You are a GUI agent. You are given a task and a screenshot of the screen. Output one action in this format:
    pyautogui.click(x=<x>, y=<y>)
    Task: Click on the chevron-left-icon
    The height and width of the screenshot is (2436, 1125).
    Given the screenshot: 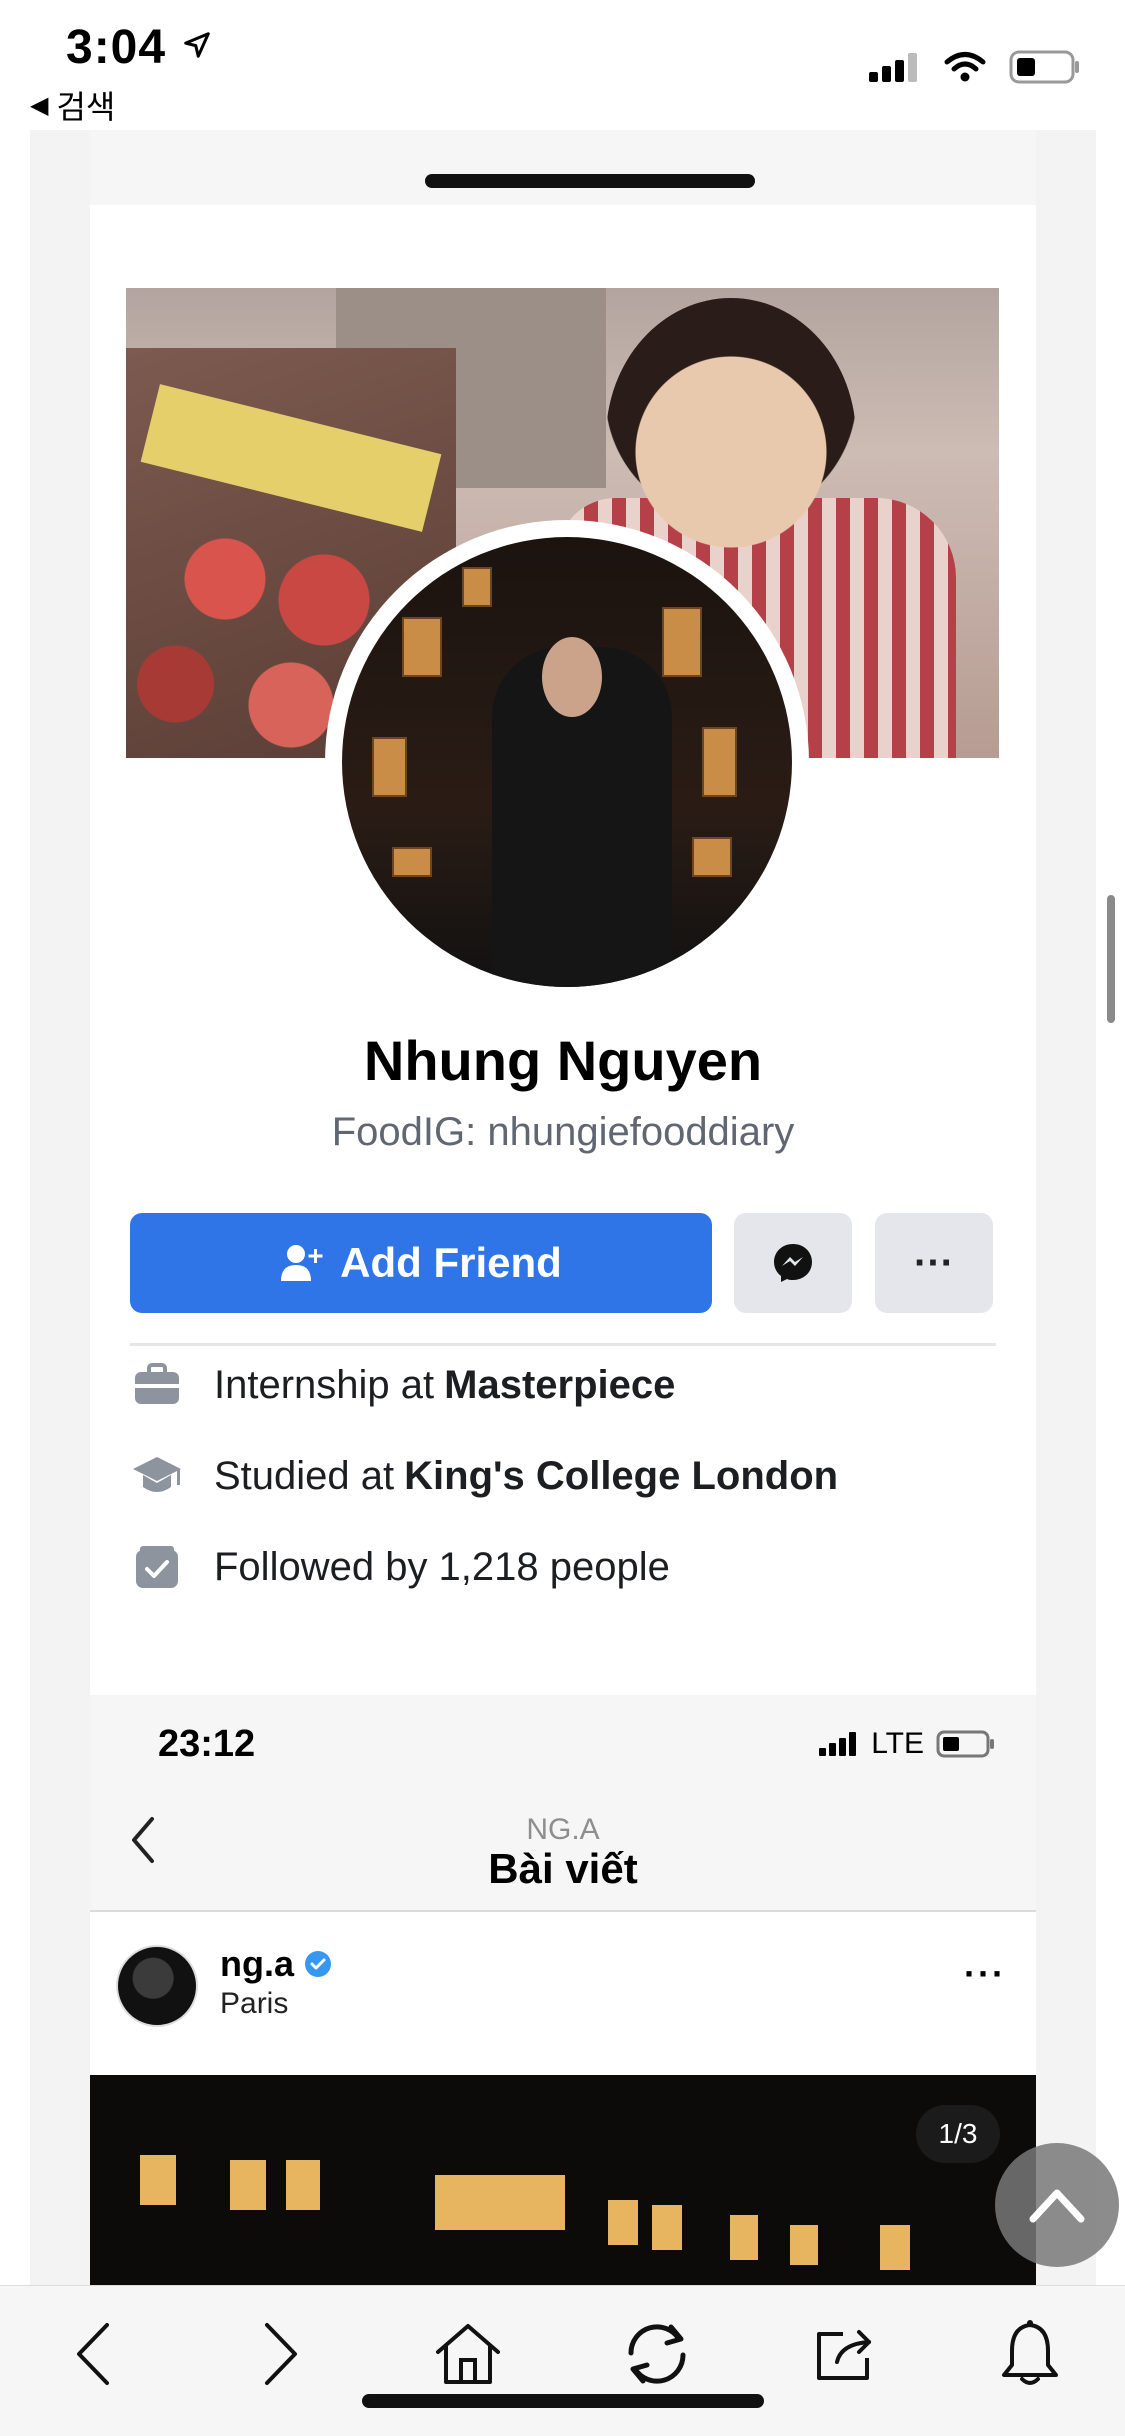 What is the action you would take?
    pyautogui.click(x=93, y=2354)
    